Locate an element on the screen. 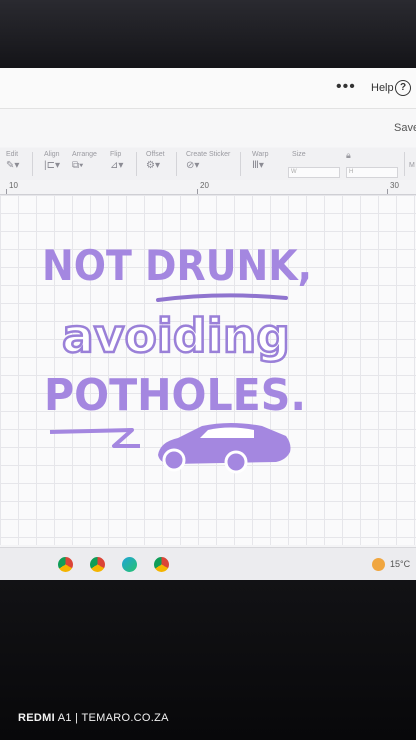  tool-edit: Edit ✎▾ is located at coordinates (12, 161).